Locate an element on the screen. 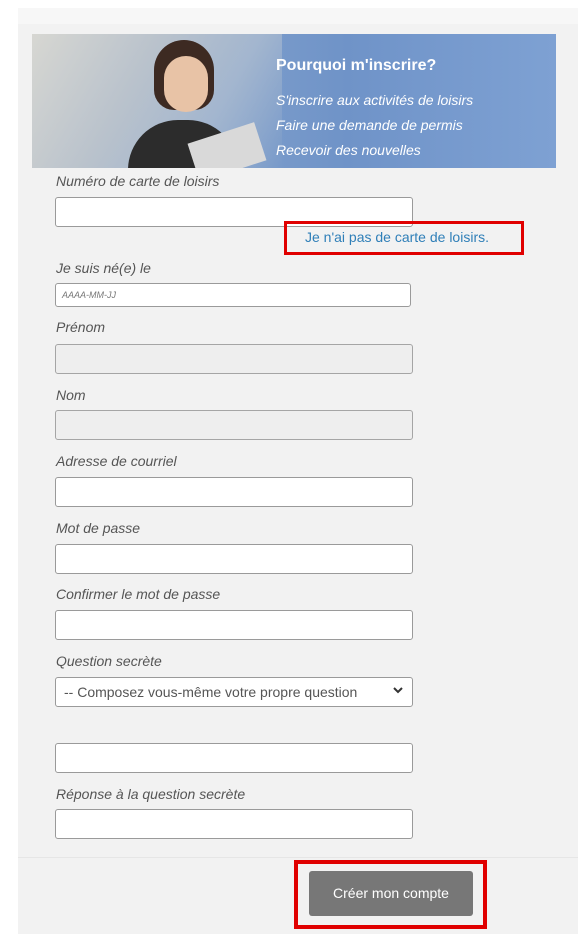 The width and height of the screenshot is (578, 934). birthdate-label: Je suis né(e) le is located at coordinates (103, 268).